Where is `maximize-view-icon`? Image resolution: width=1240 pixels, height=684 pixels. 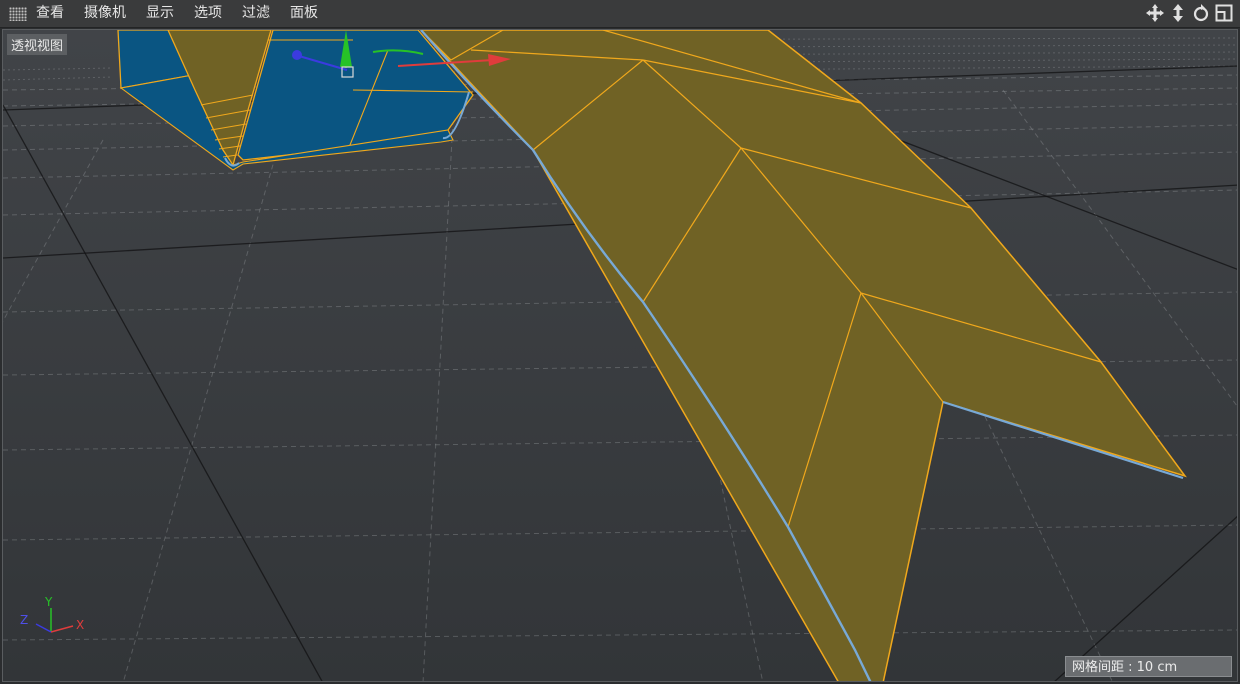
maximize-view-icon is located at coordinates (1224, 13).